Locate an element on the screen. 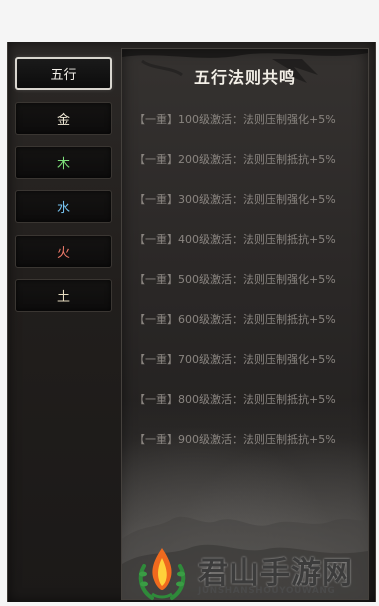 This screenshot has height=606, width=379. tab-metal: 金 is located at coordinates (63, 118).